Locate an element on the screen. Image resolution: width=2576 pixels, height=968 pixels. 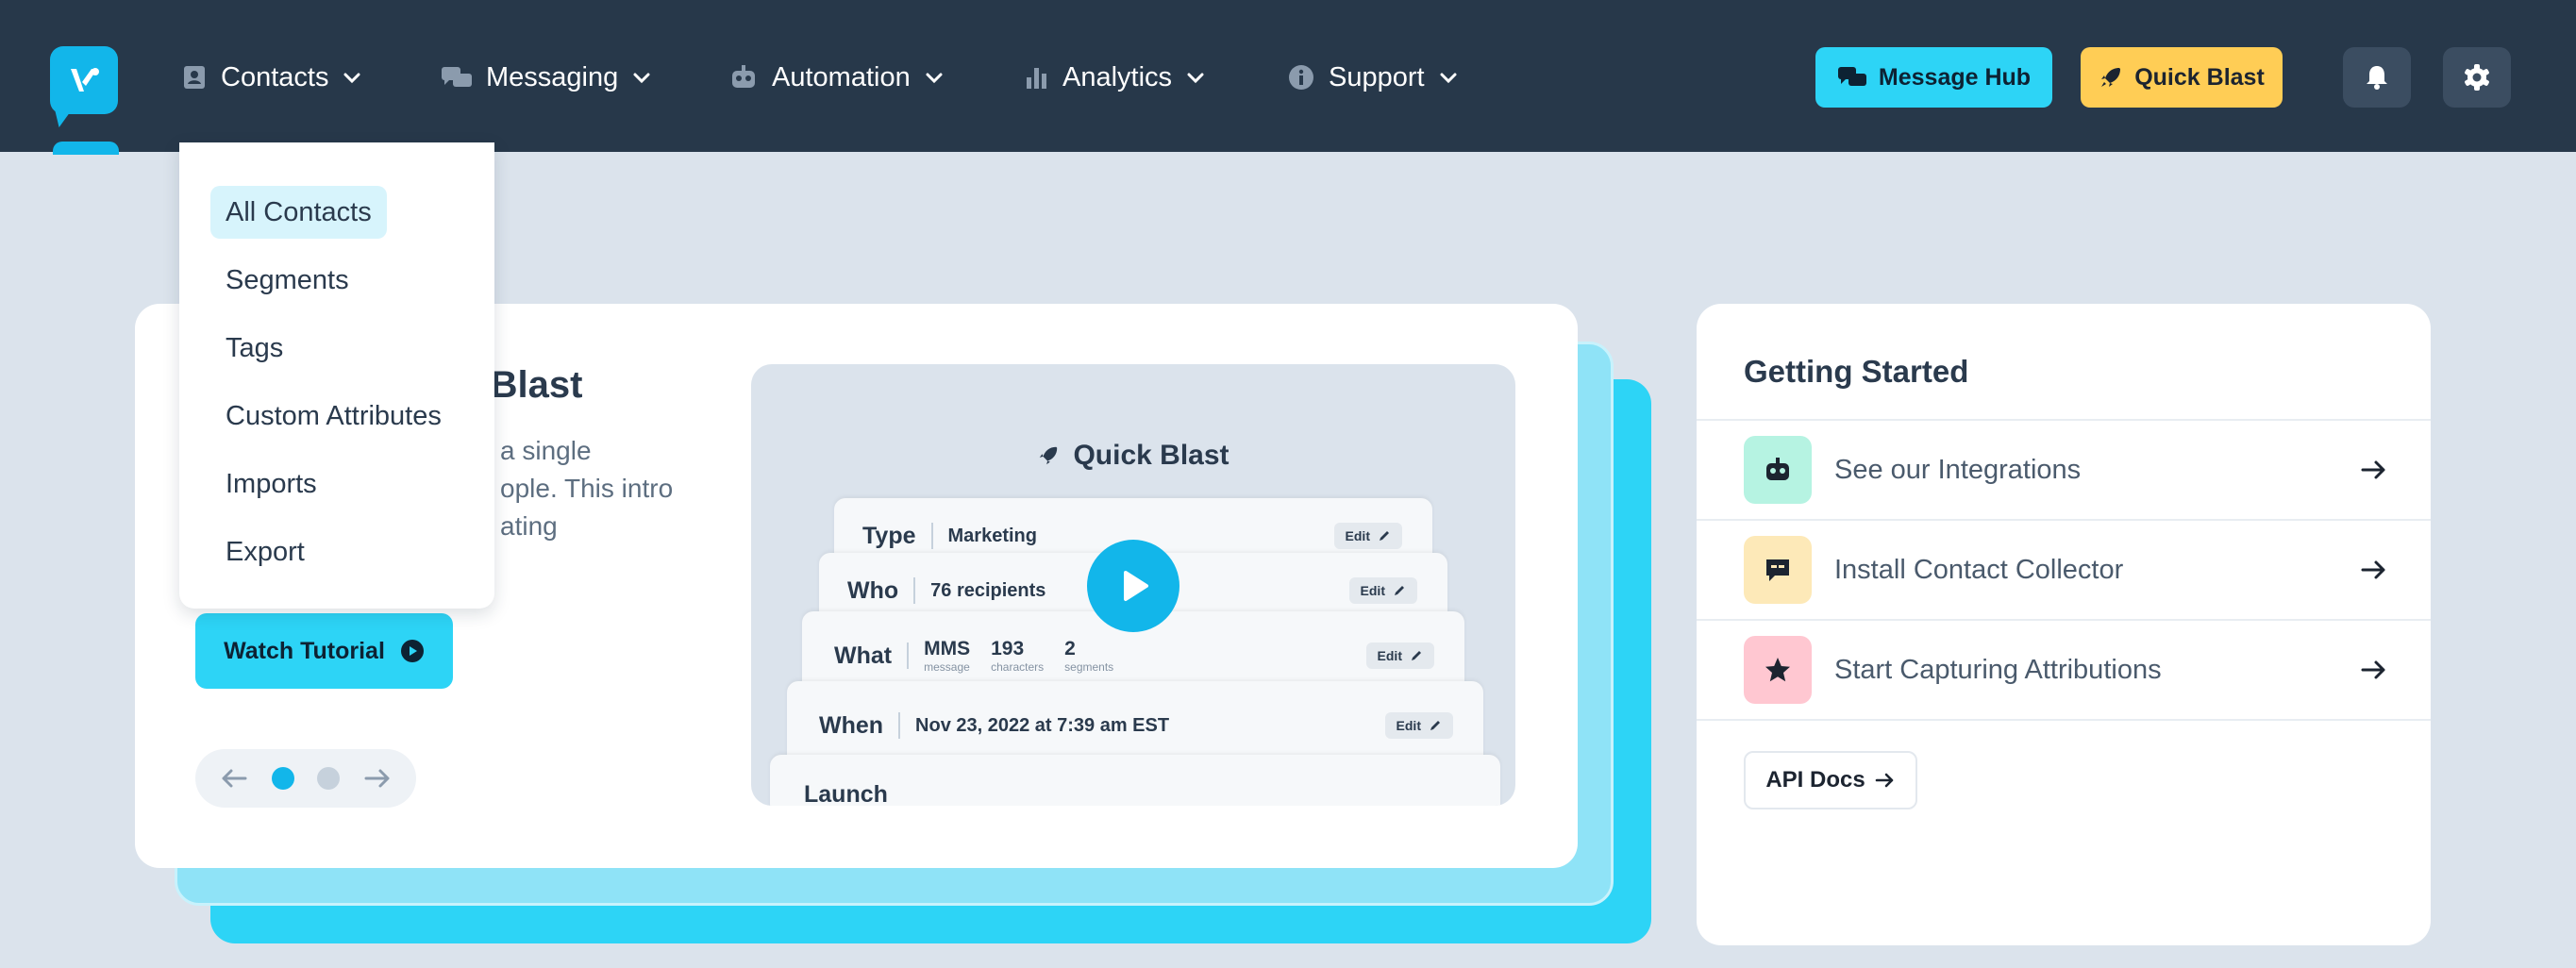
notifications-button is located at coordinates (2377, 77).